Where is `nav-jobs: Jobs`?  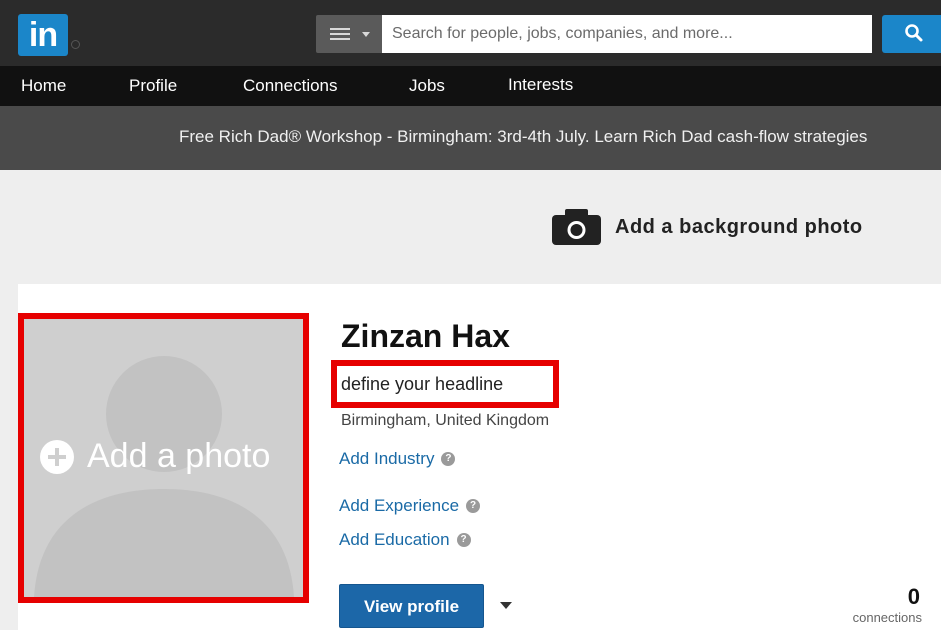 nav-jobs: Jobs is located at coordinates (427, 86).